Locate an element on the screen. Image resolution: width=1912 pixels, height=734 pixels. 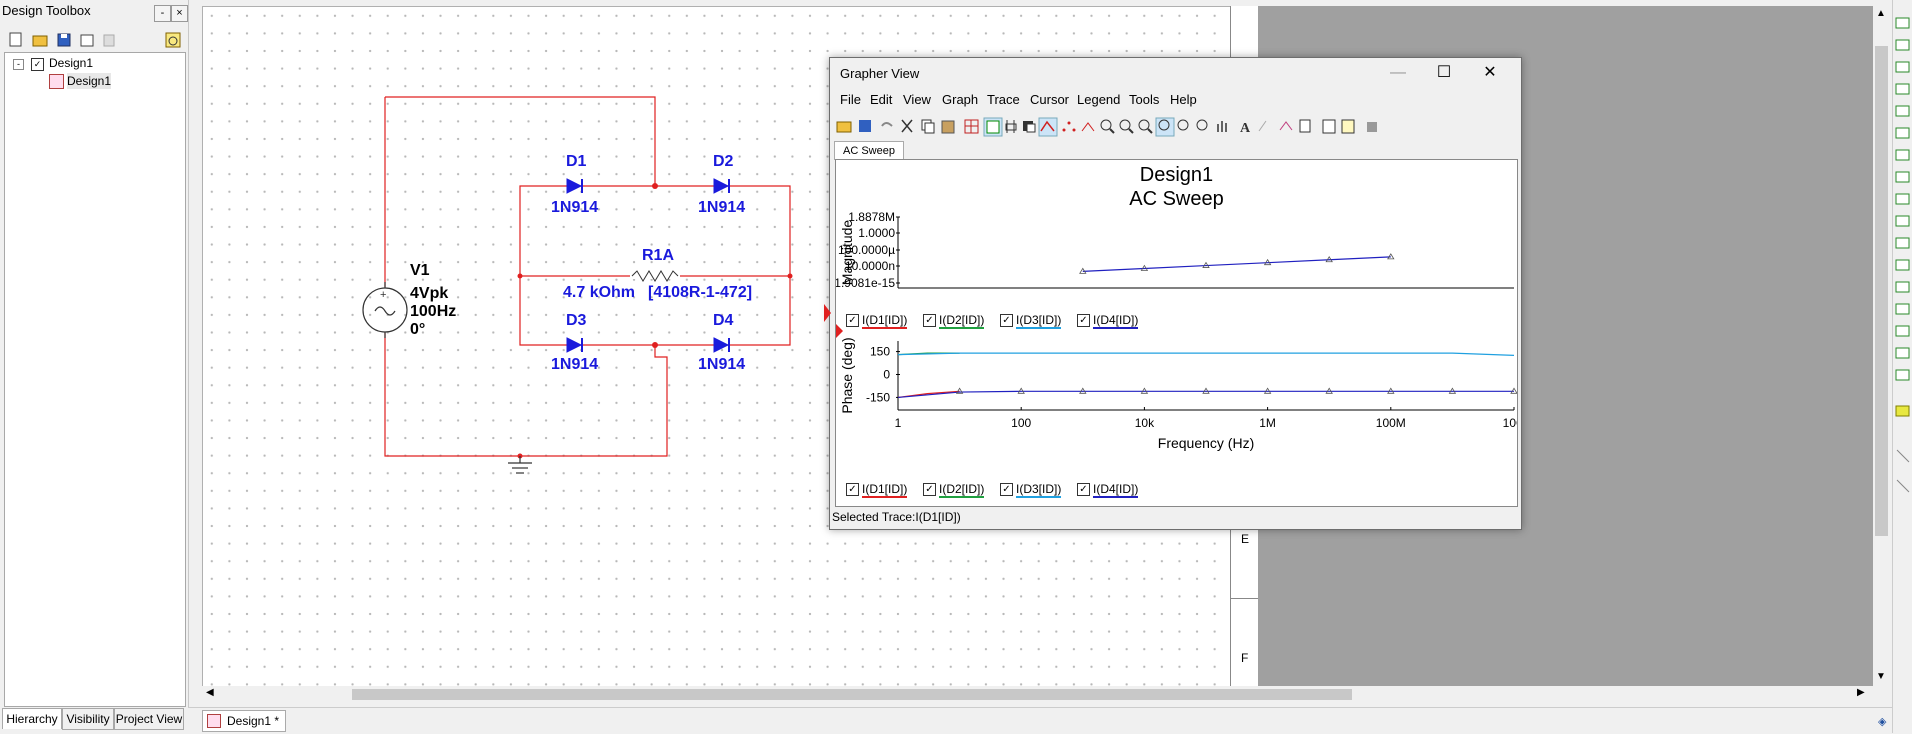
vertical-scrollbar: ▲ ▼ is located at coordinates (1882, 346).